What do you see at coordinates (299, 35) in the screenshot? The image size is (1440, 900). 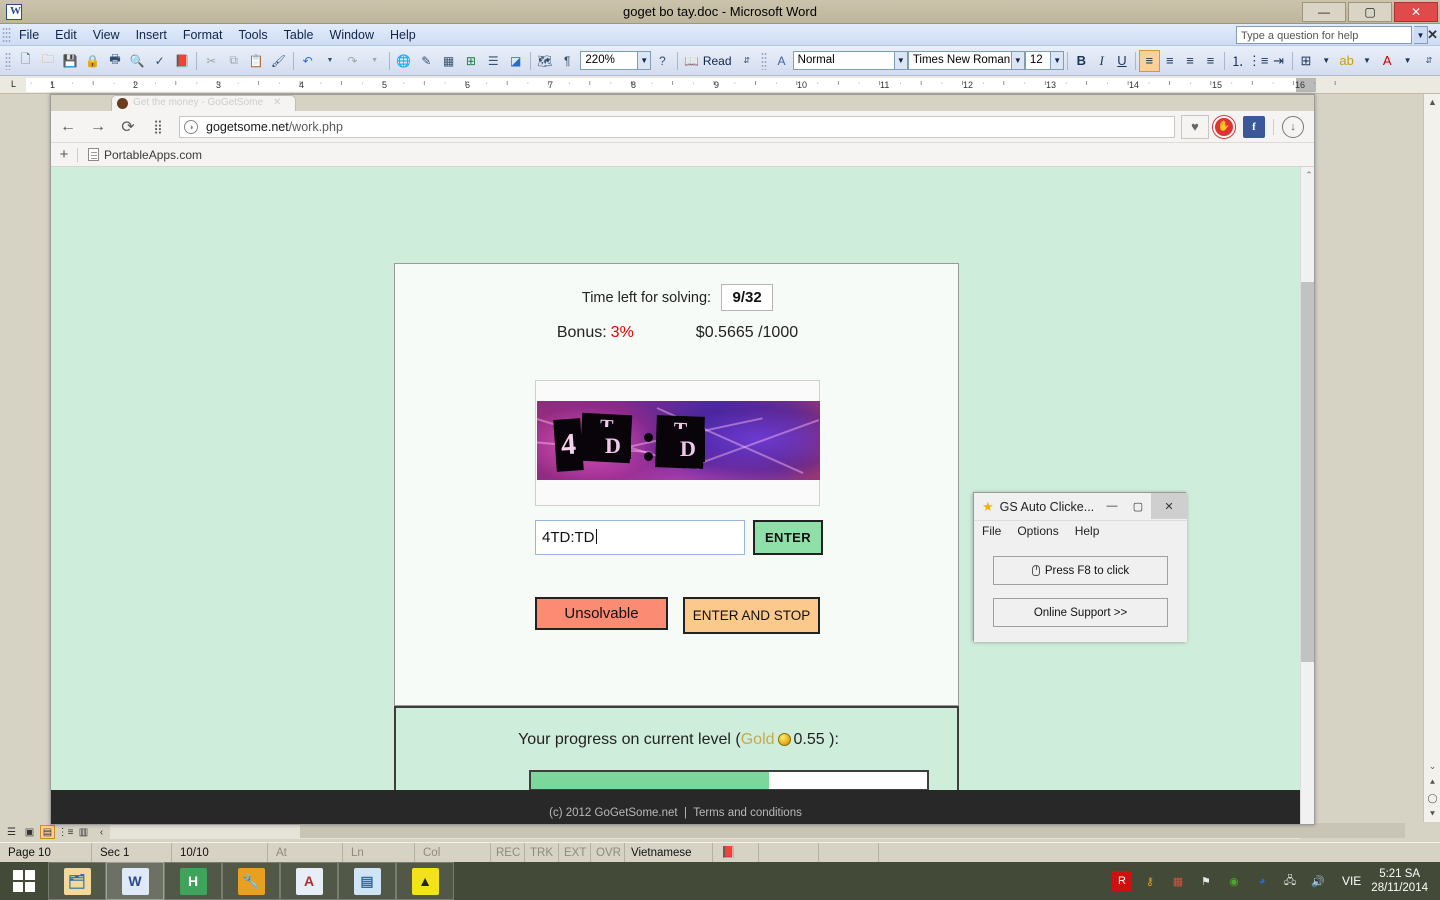 I see `menu-table: Table` at bounding box center [299, 35].